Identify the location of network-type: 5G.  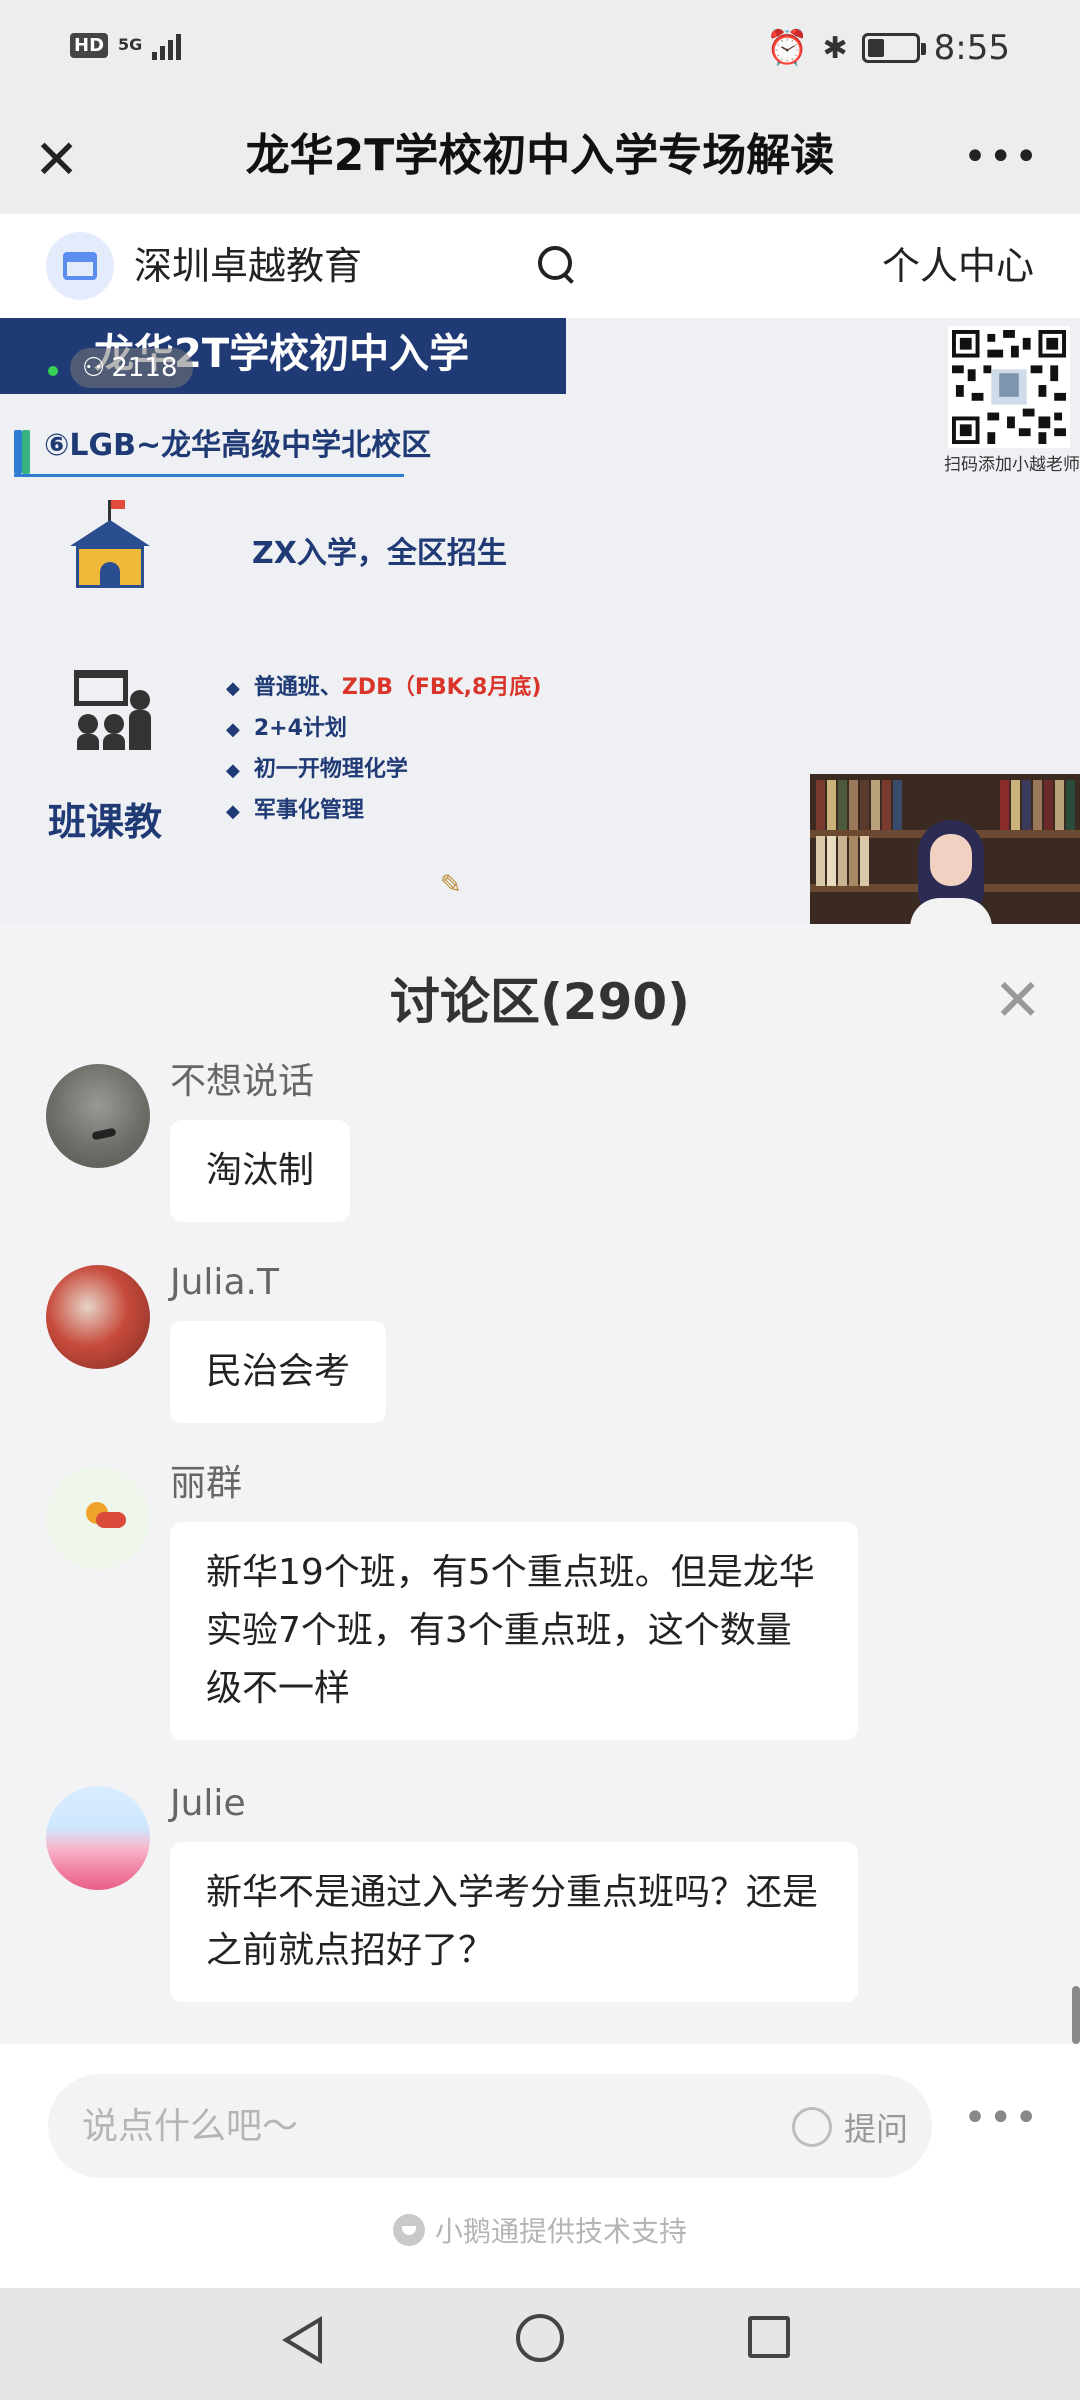
(130, 44).